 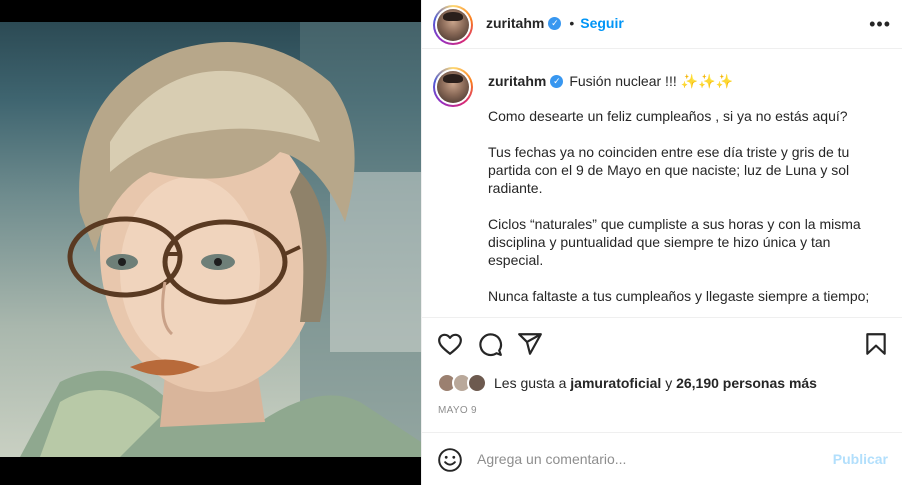 What do you see at coordinates (651, 81) in the screenshot?
I see `caption-title: Fusión nuclear !!! ✨✨✨` at bounding box center [651, 81].